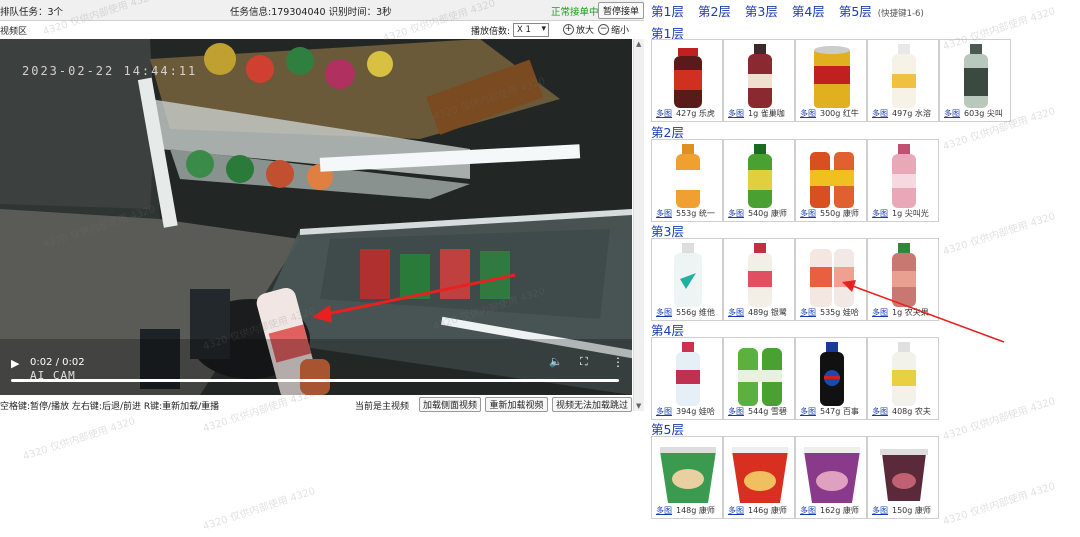 The image size is (1080, 537). What do you see at coordinates (516, 404) in the screenshot?
I see `reload-video-button: 重新加载视频` at bounding box center [516, 404].